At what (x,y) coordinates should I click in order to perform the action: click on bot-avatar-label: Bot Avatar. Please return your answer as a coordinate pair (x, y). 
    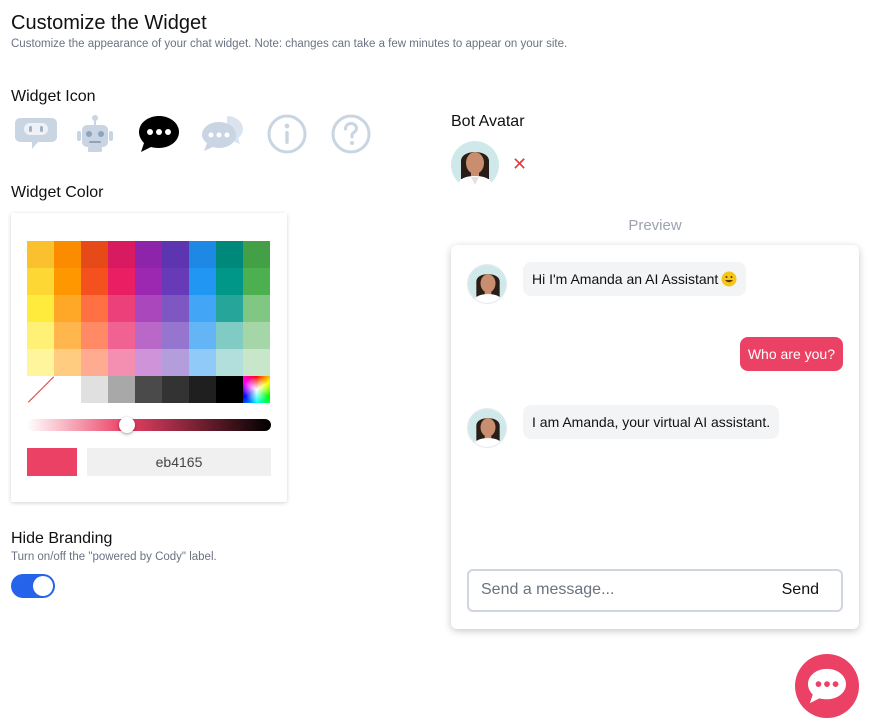
    Looking at the image, I should click on (488, 121).